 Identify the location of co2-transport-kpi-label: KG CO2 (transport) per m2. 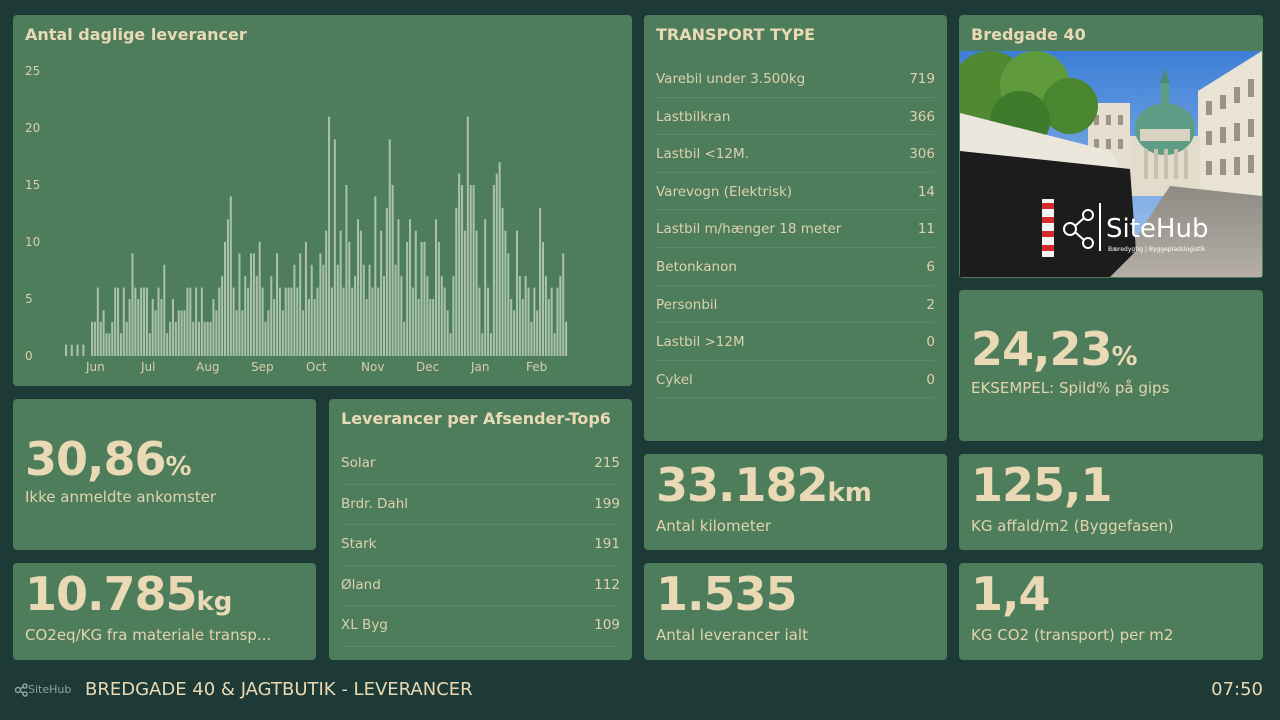
(1072, 635).